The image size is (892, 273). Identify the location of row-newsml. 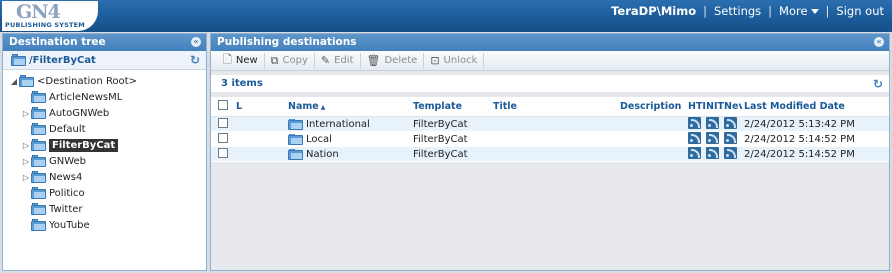
(733, 139).